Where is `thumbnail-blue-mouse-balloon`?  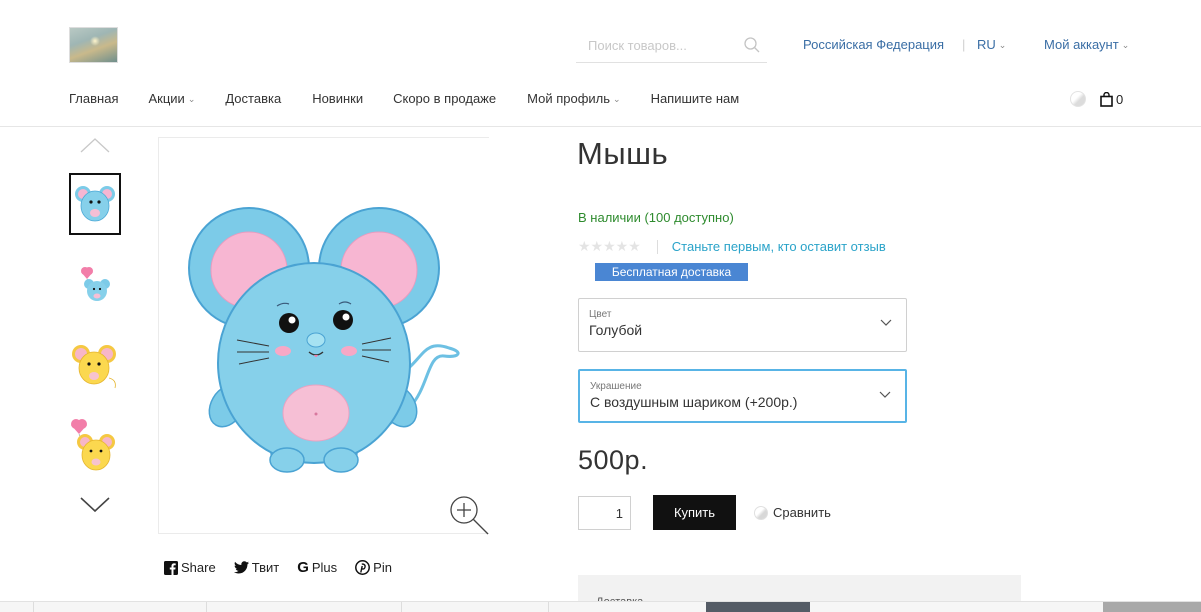
thumbnail-blue-mouse-balloon is located at coordinates (95, 281).